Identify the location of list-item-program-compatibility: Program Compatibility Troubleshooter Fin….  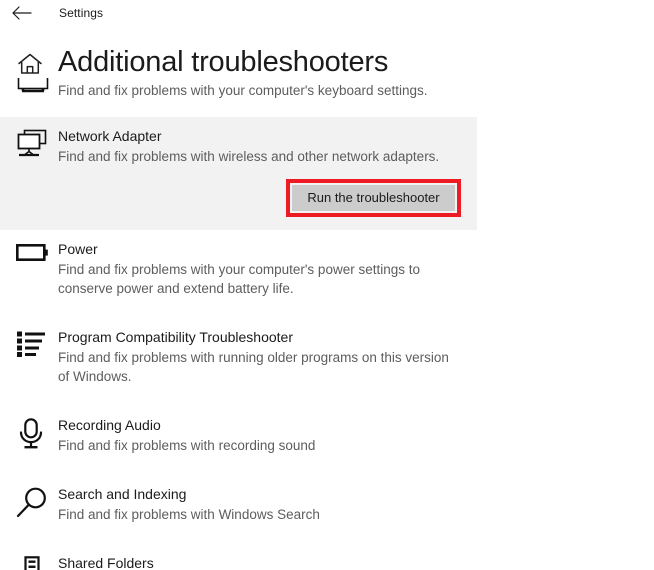
(327, 357).